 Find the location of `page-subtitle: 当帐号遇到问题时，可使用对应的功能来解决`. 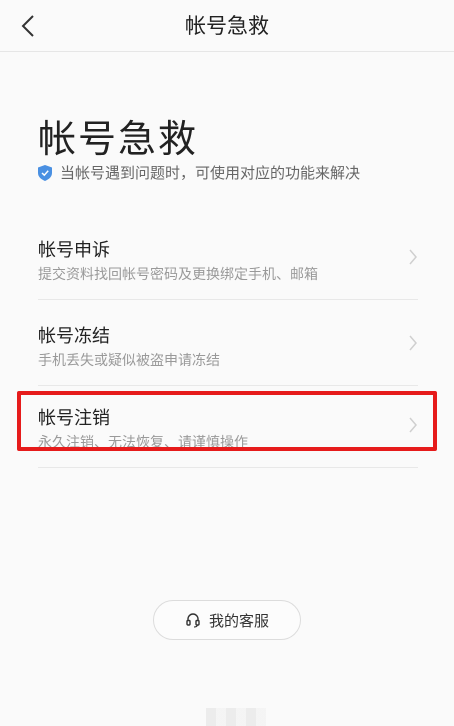

page-subtitle: 当帐号遇到问题时，可使用对应的功能来解决 is located at coordinates (199, 172).